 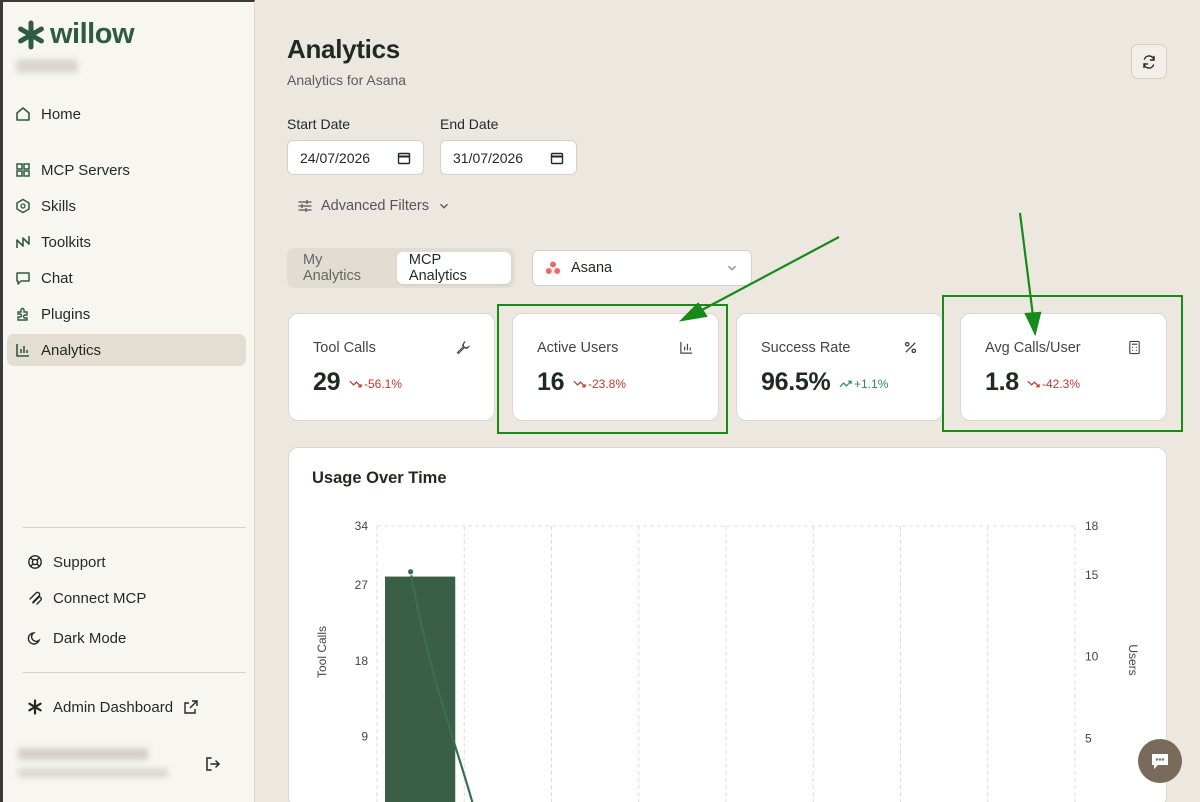 I want to click on user-name-redacted, so click(x=83, y=754).